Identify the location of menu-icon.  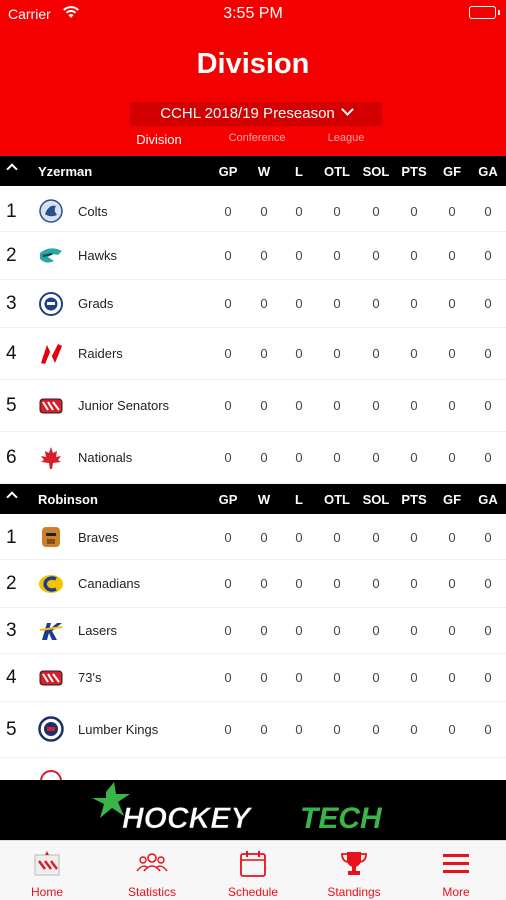
(456, 863).